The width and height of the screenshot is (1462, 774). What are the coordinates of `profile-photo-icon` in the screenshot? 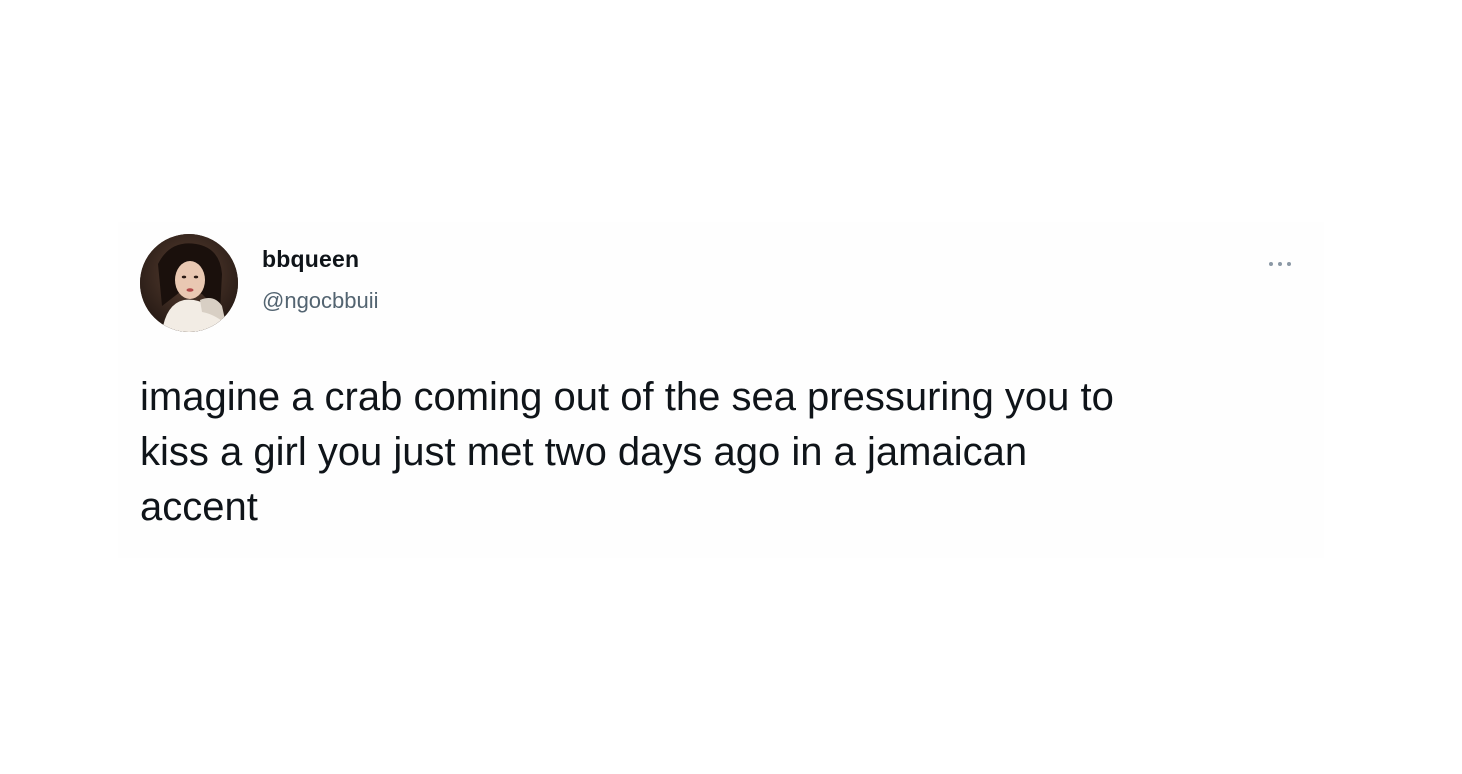 It's located at (189, 283).